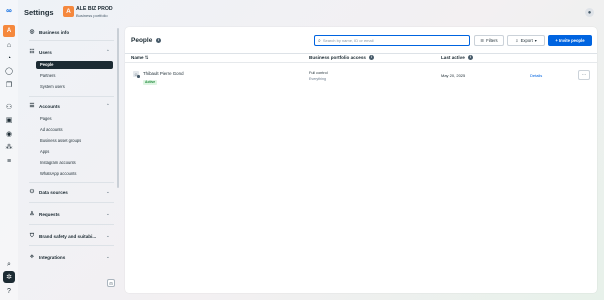 The width and height of the screenshot is (604, 300). Describe the element at coordinates (9, 85) in the screenshot. I see `pages-icon: ❐` at that location.